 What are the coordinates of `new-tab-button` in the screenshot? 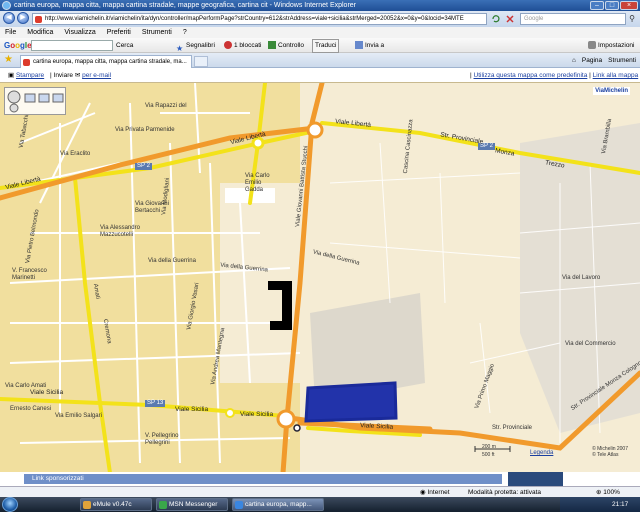 It's located at (201, 61).